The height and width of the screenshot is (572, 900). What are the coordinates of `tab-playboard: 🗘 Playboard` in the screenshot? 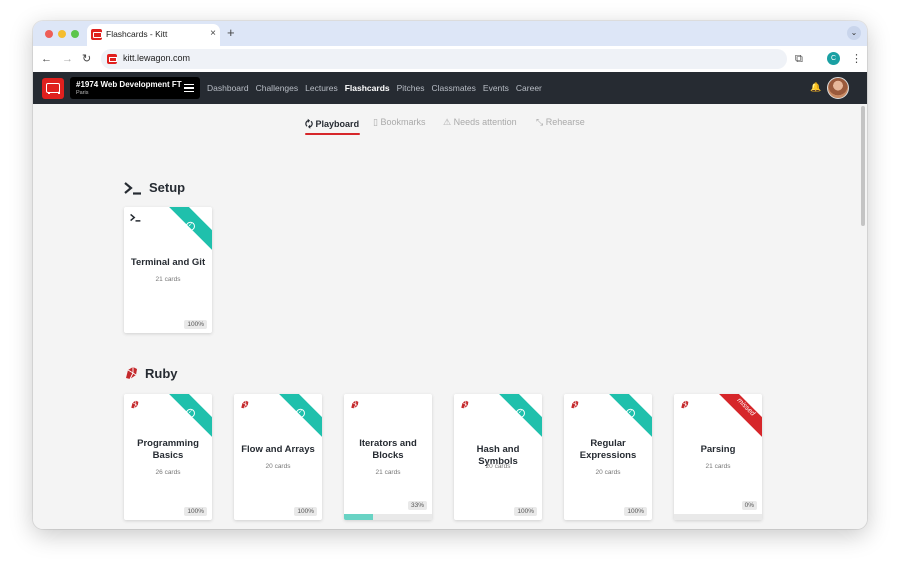 It's located at (332, 125).